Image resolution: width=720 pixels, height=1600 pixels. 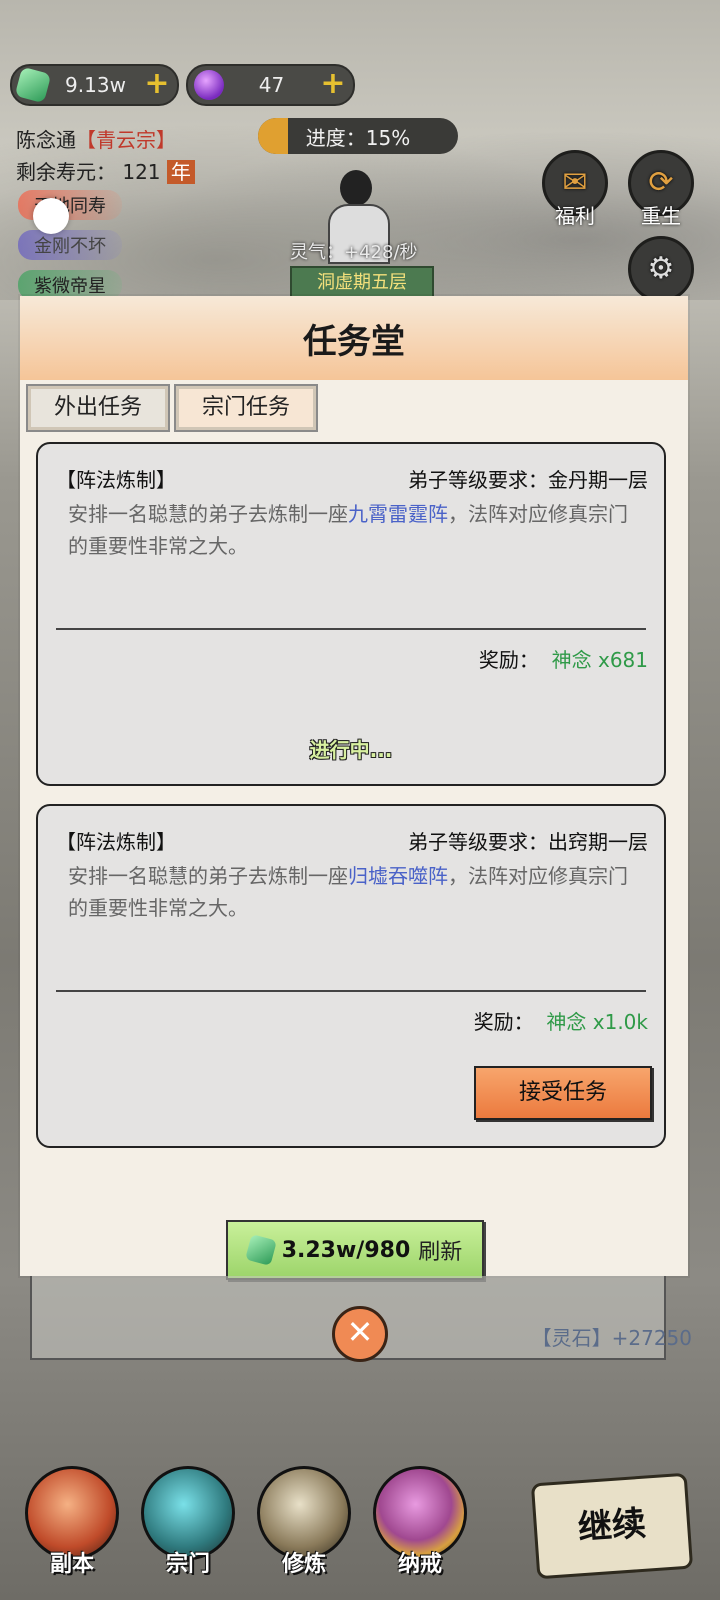 What do you see at coordinates (419, 1564) in the screenshot?
I see `nav-ring-label: 纳戒` at bounding box center [419, 1564].